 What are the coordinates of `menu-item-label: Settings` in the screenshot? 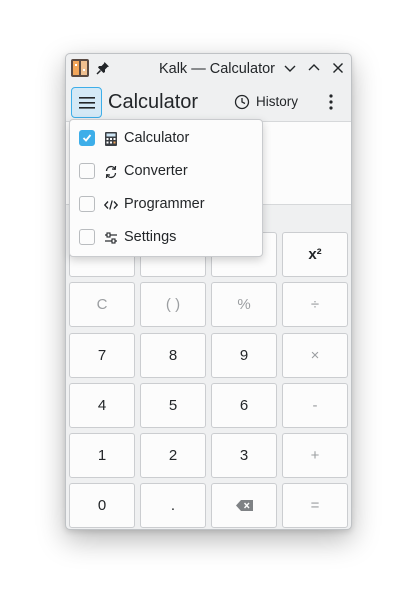 It's located at (150, 237).